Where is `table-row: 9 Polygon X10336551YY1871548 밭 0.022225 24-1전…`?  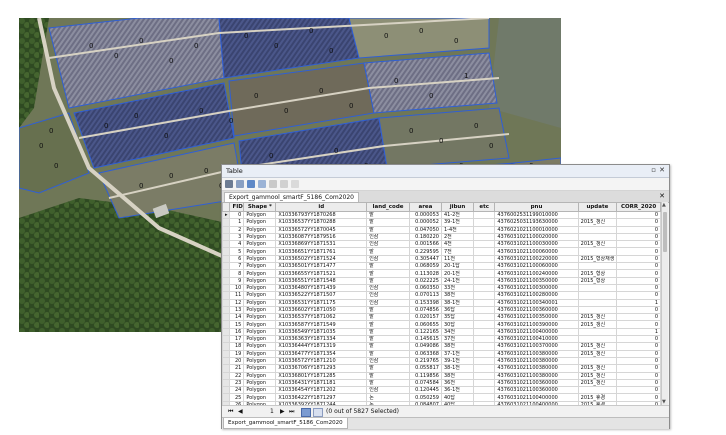
table-row: 9 Polygon X10336551YY1871548 밭 0.022225 24-1전… is located at coordinates (441, 280).